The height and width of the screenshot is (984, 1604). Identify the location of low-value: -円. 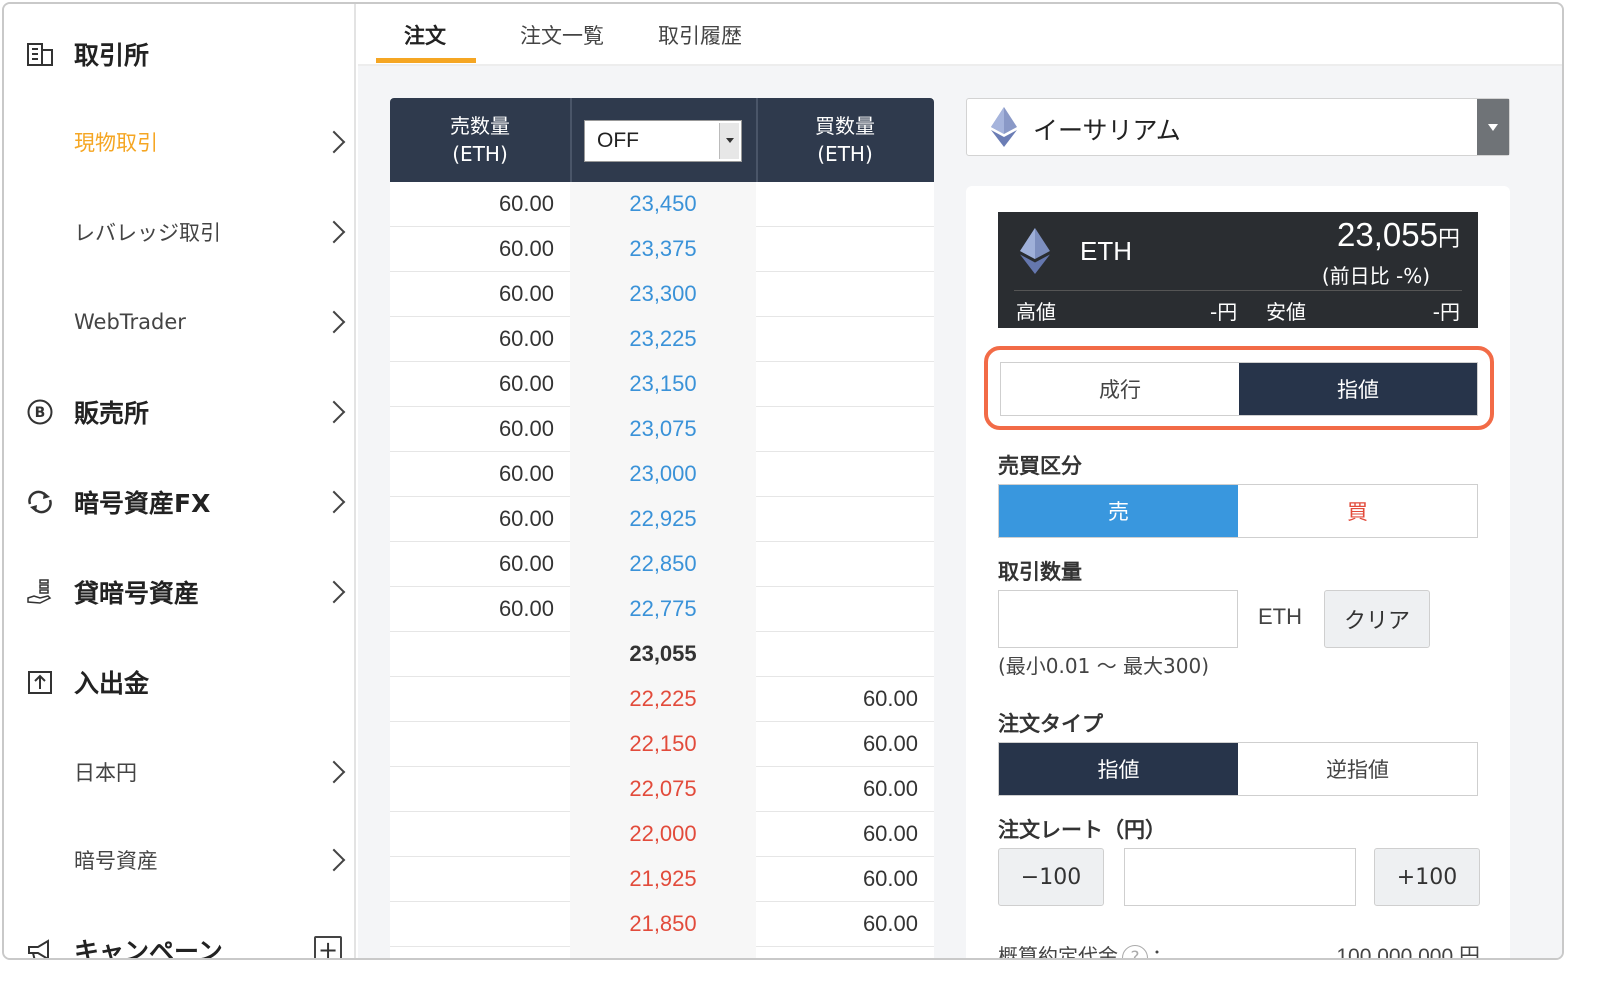
(1446, 312).